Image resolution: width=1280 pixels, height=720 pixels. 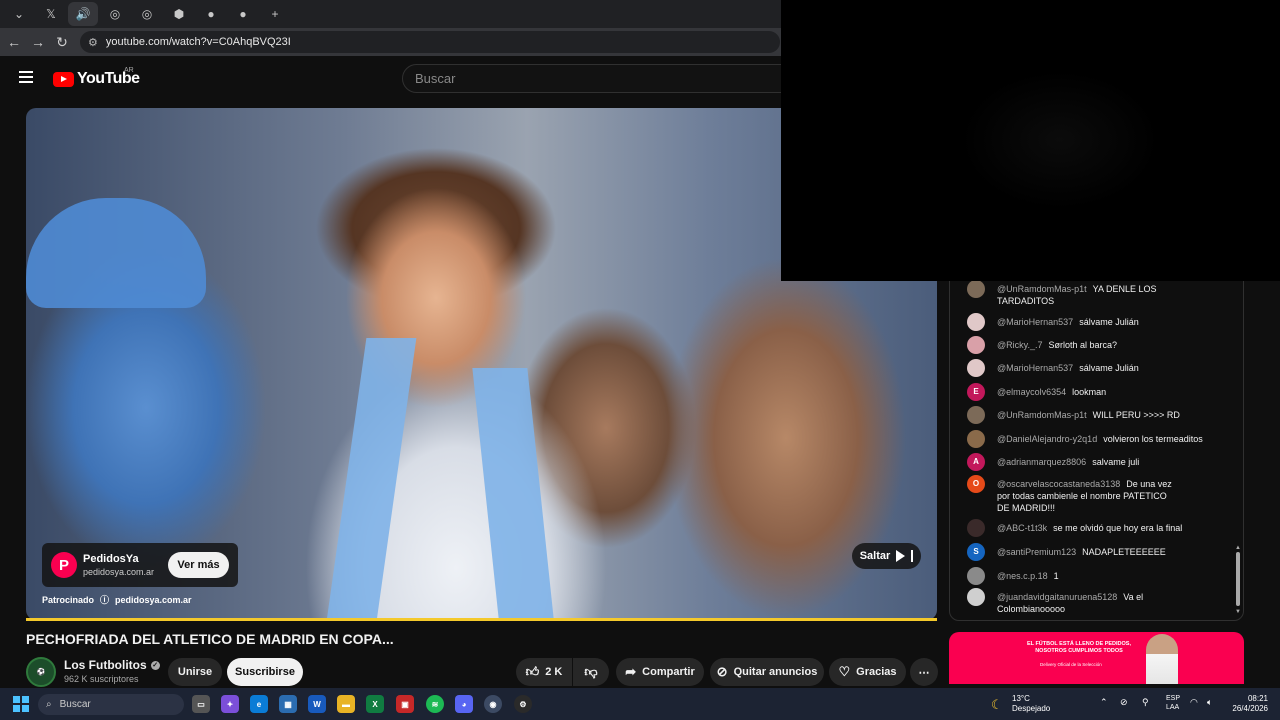 What do you see at coordinates (430, 42) in the screenshot?
I see `address-bar: ⚙ youtube.com/watch?v=C0AhqBVQ23I` at bounding box center [430, 42].